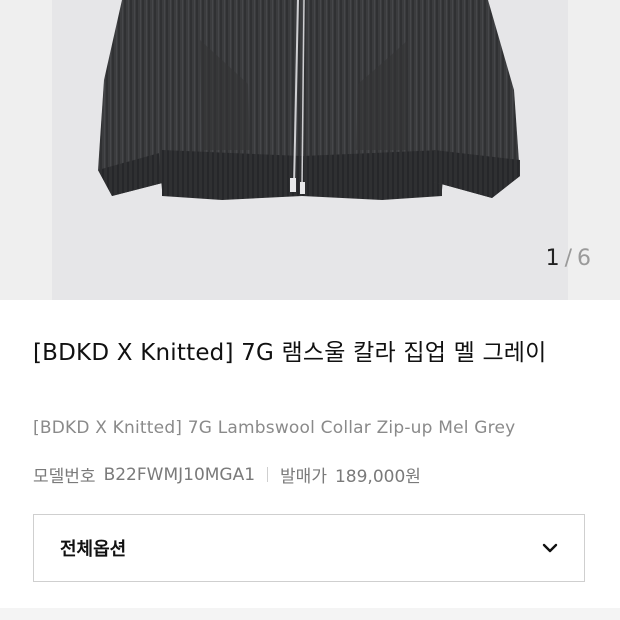 Image resolution: width=620 pixels, height=620 pixels. Describe the element at coordinates (309, 548) in the screenshot. I see `all-options-select: 전체옵션` at that location.